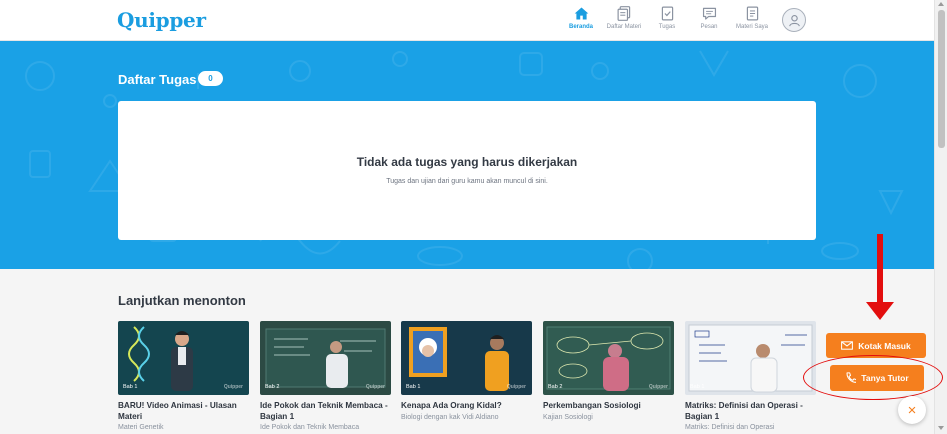 The height and width of the screenshot is (434, 947). What do you see at coordinates (880, 269) in the screenshot?
I see `annotation-arrow` at bounding box center [880, 269].